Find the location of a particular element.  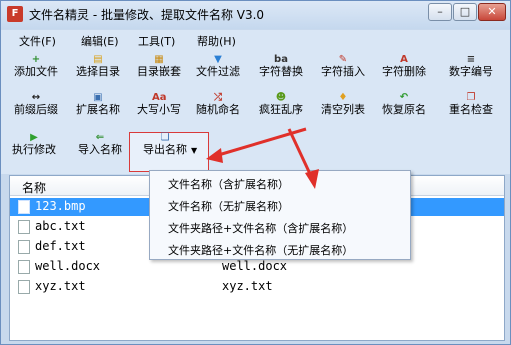

table-row: well.docx well.docx is located at coordinates (257, 267).